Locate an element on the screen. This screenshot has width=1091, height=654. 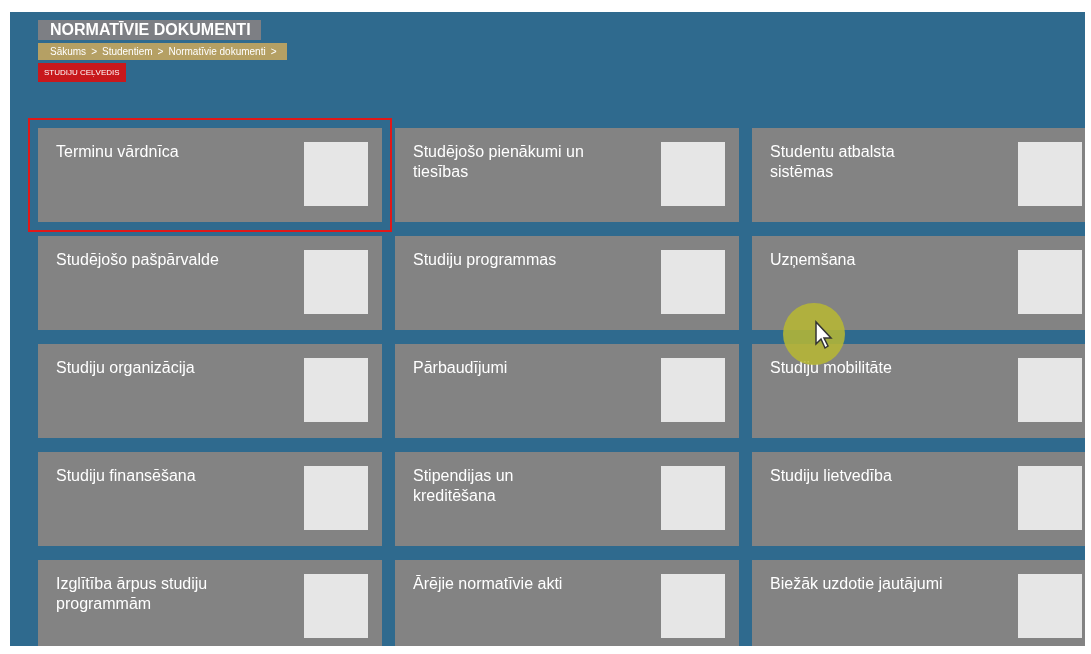
tile-label: Pārbaudījumi is located at coordinates (461, 368).